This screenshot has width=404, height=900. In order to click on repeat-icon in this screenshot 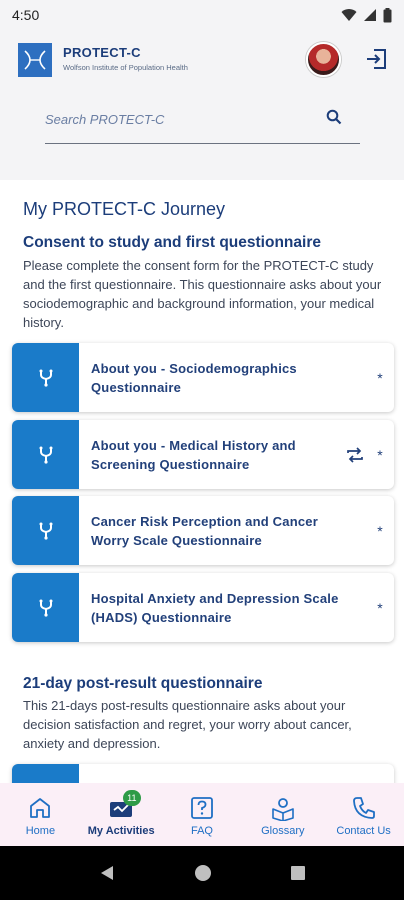, I will do `click(355, 454)`.